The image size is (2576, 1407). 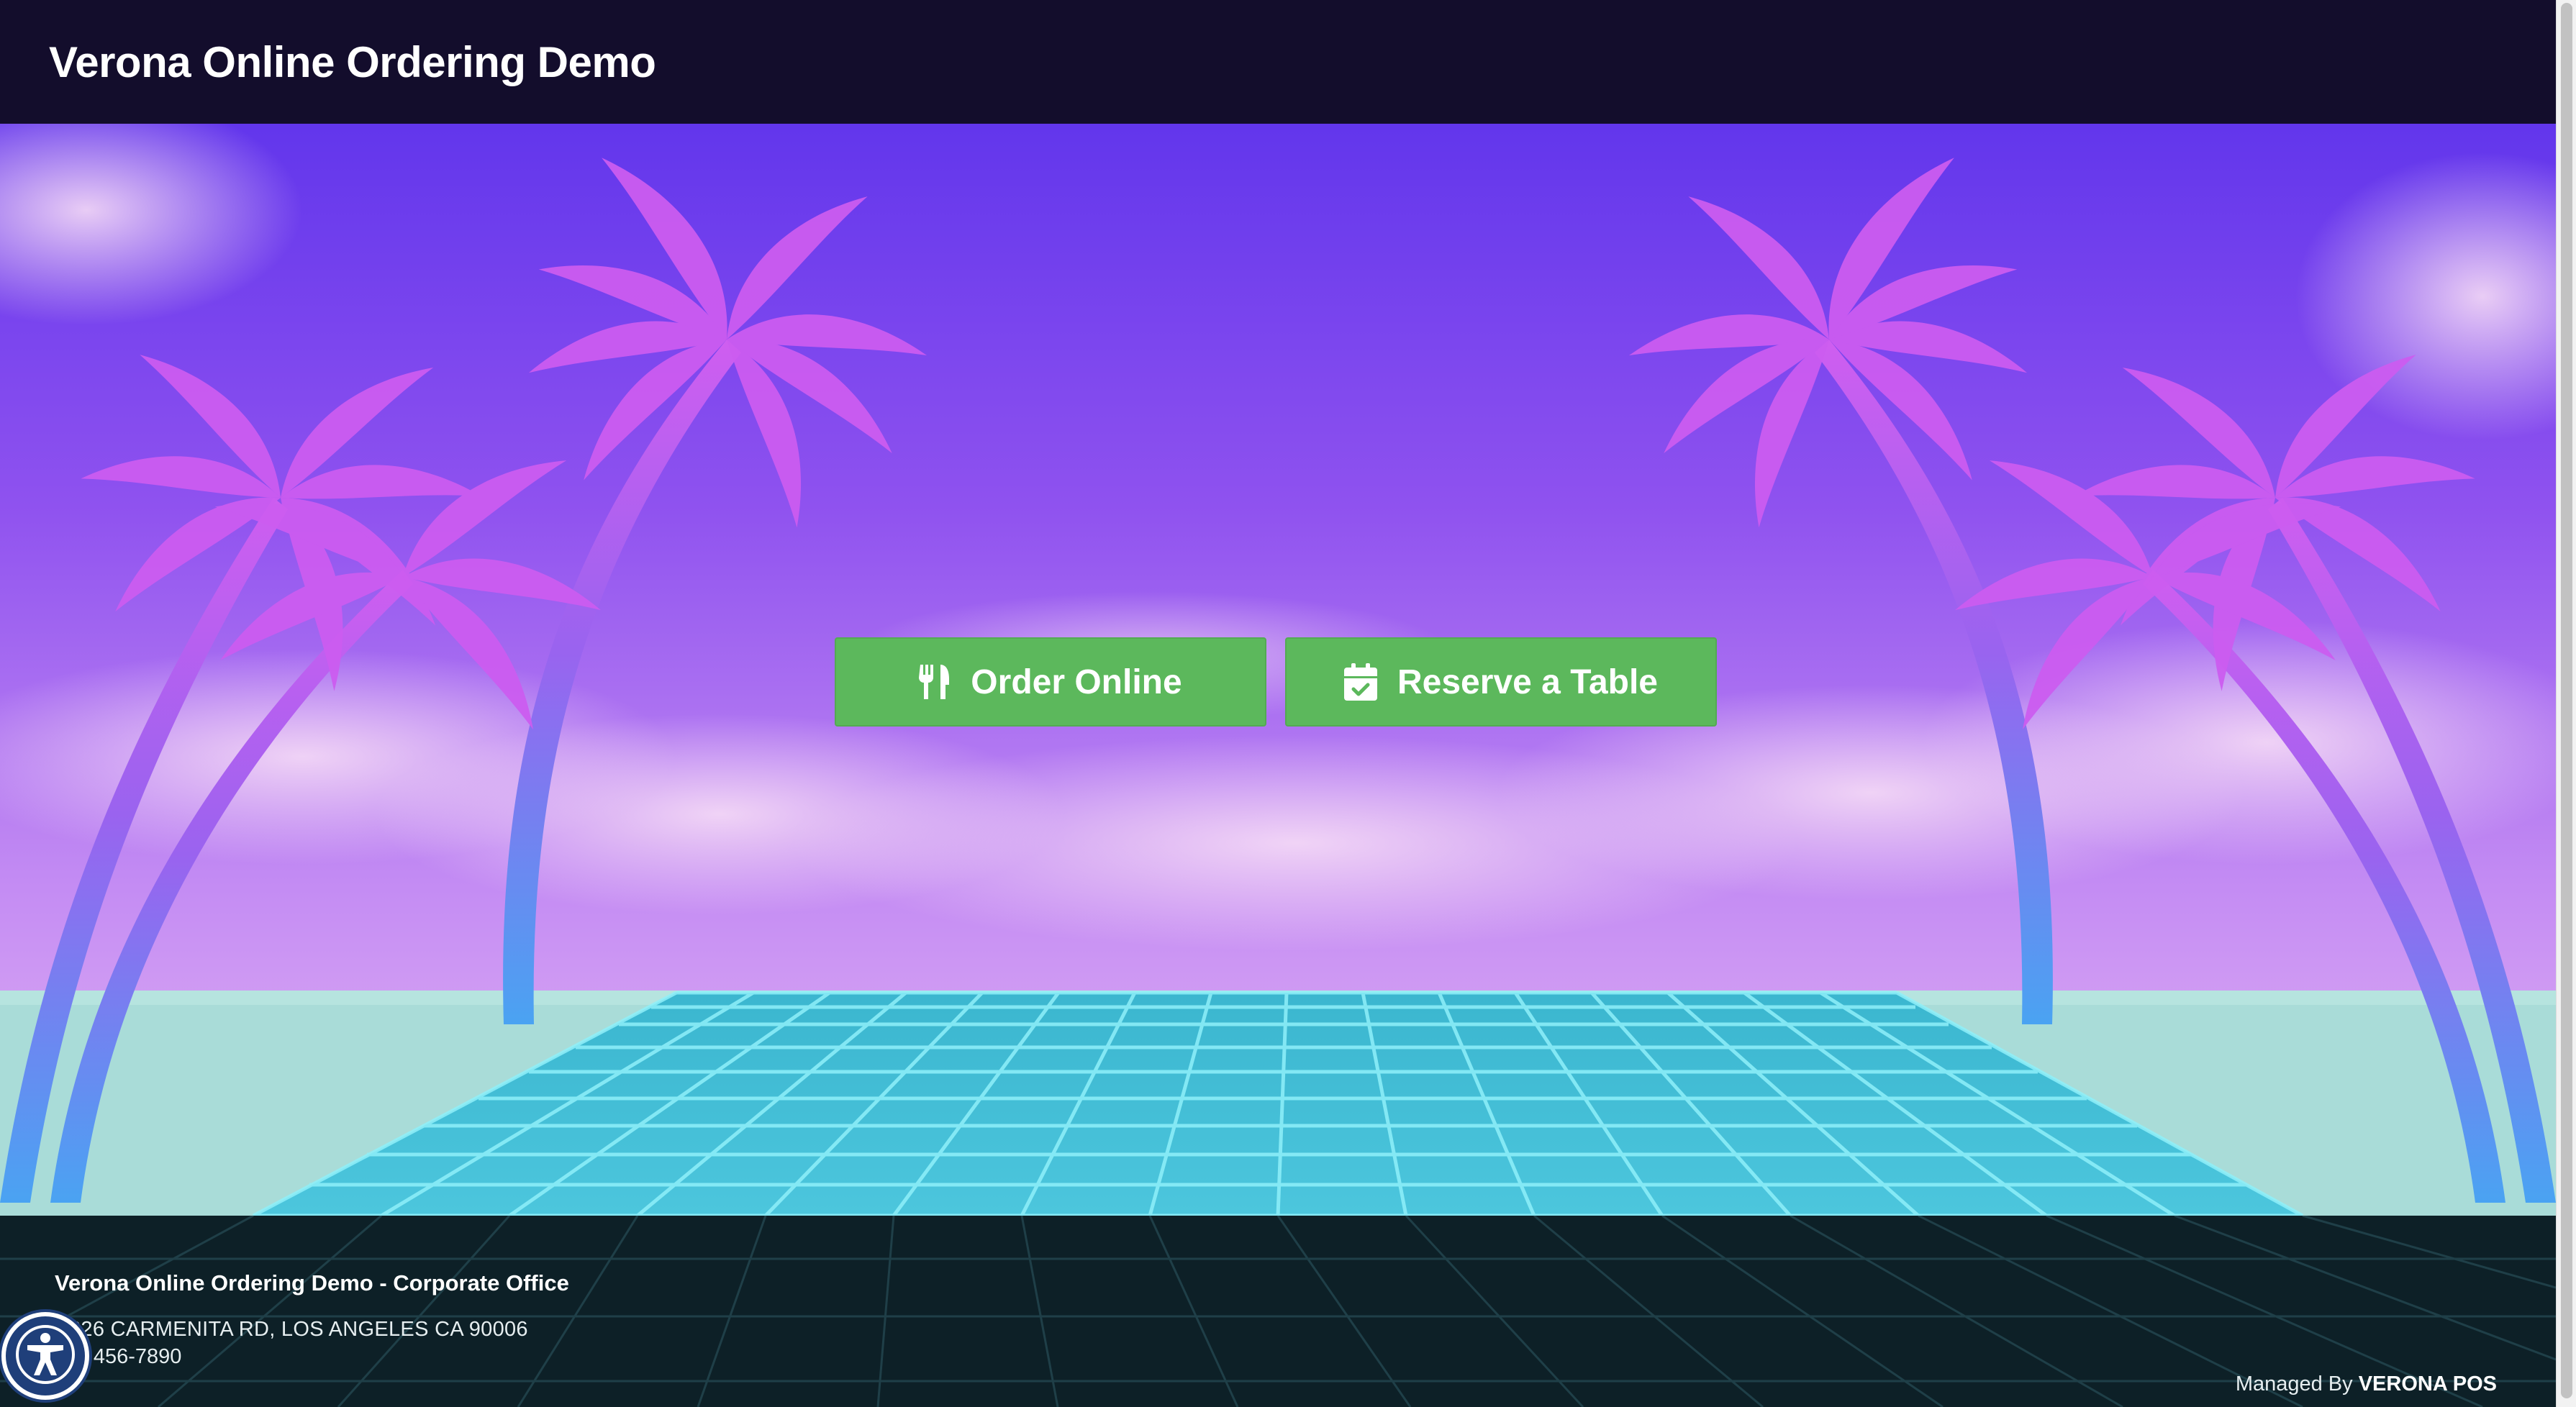 What do you see at coordinates (2428, 1383) in the screenshot?
I see `verona-pos-link: VERONA POS` at bounding box center [2428, 1383].